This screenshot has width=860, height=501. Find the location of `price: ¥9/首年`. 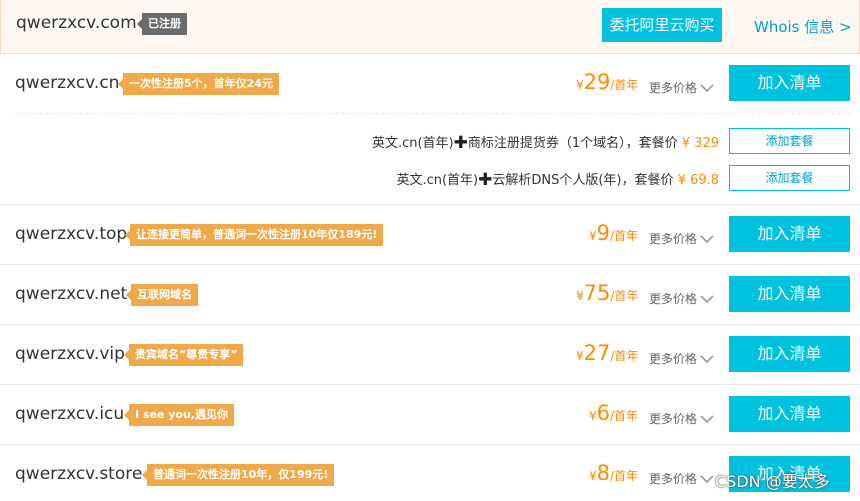

price: ¥9/首年 is located at coordinates (614, 233).